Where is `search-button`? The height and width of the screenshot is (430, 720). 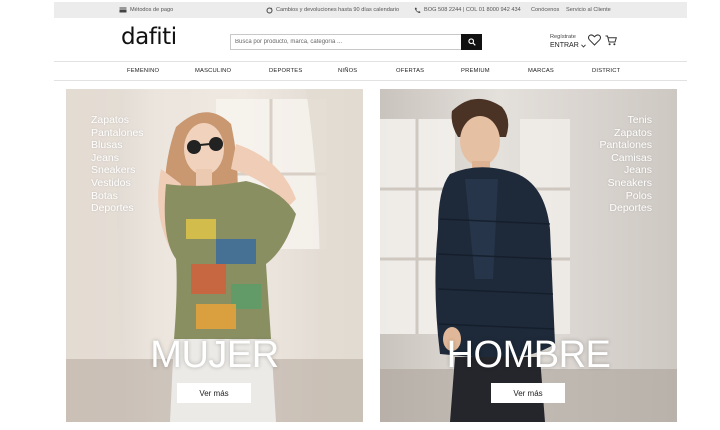
search-button is located at coordinates (471, 42).